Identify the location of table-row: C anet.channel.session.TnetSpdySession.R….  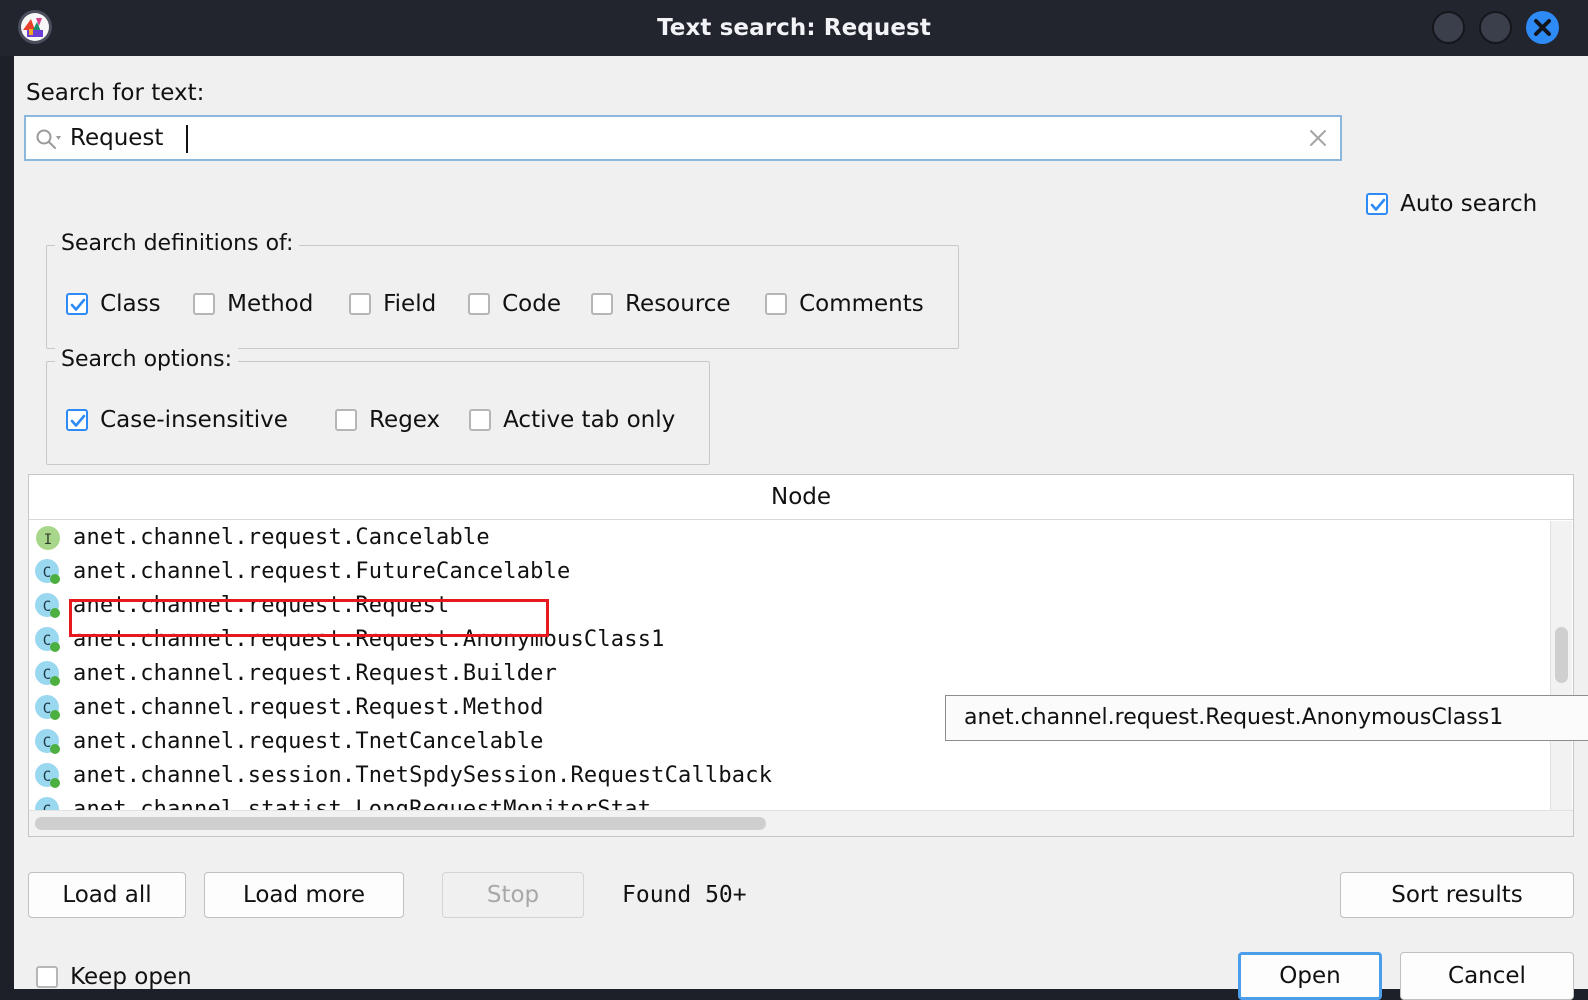
(801, 776).